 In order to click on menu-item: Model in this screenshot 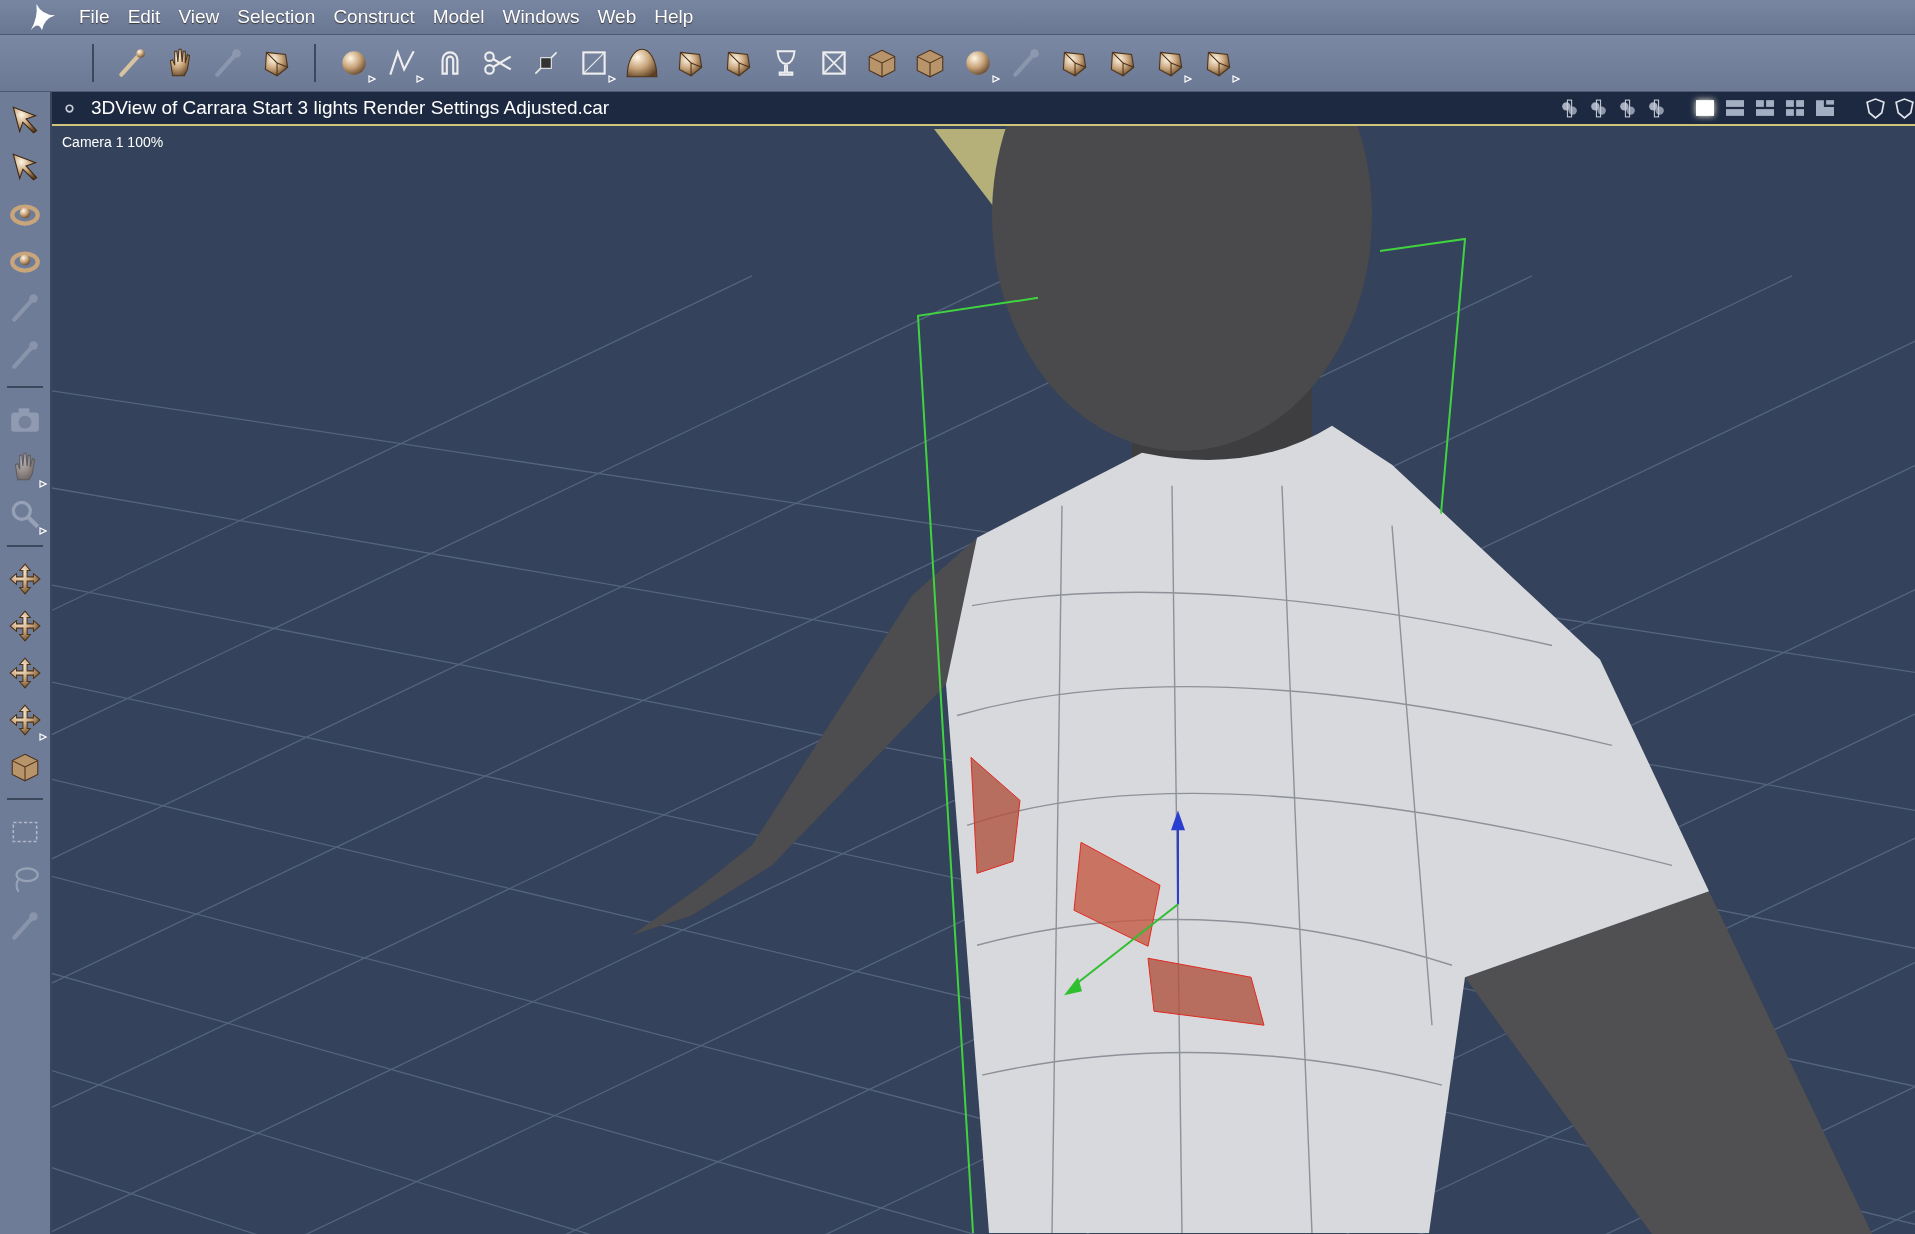, I will do `click(458, 17)`.